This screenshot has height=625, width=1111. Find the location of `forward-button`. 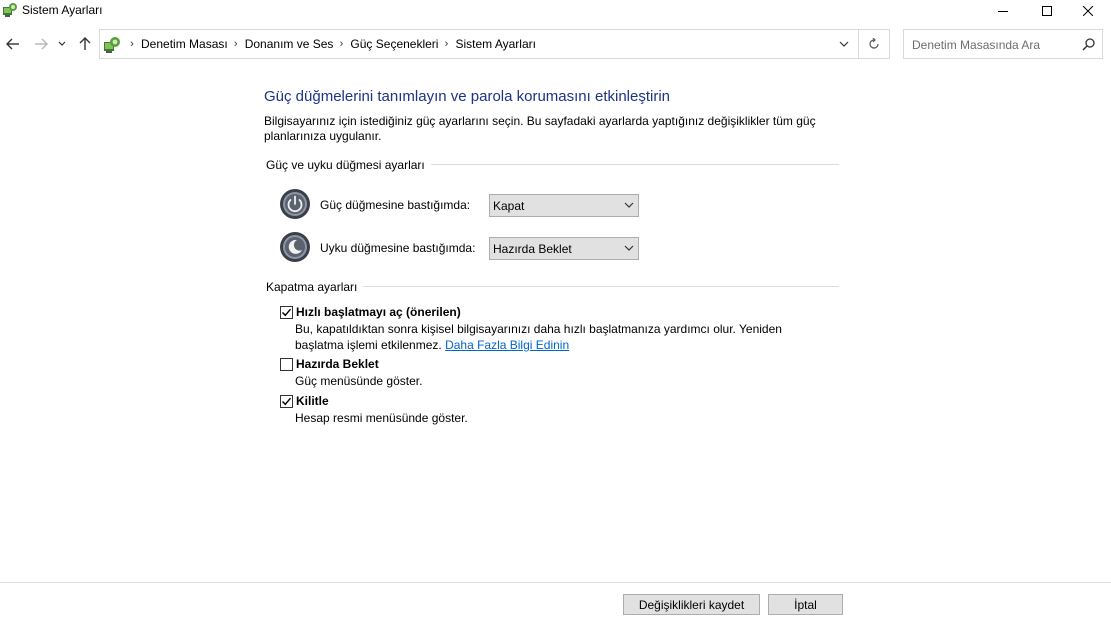

forward-button is located at coordinates (41, 44).